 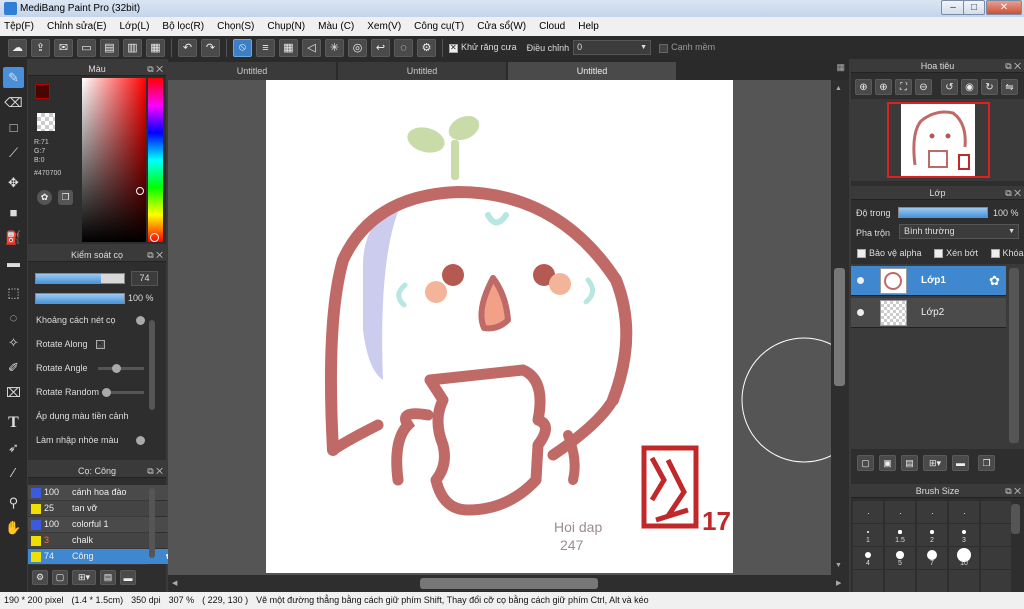 What do you see at coordinates (592, 71) in the screenshot?
I see `tab-untitled-3: Untitled` at bounding box center [592, 71].